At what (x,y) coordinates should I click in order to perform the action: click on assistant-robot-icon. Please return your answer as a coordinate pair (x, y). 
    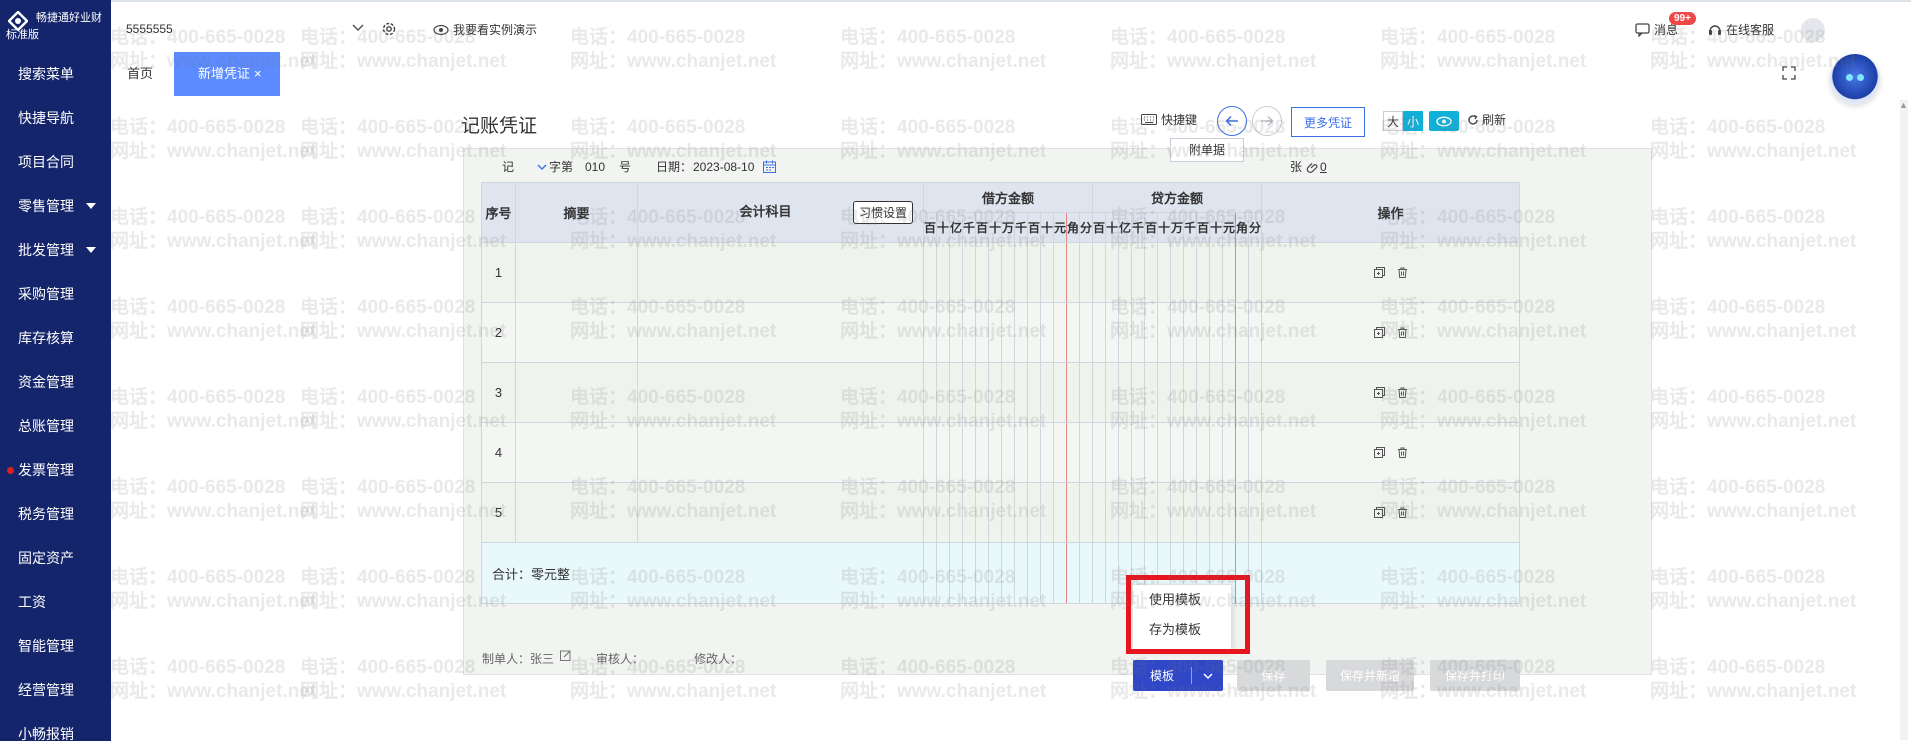
    Looking at the image, I should click on (1855, 79).